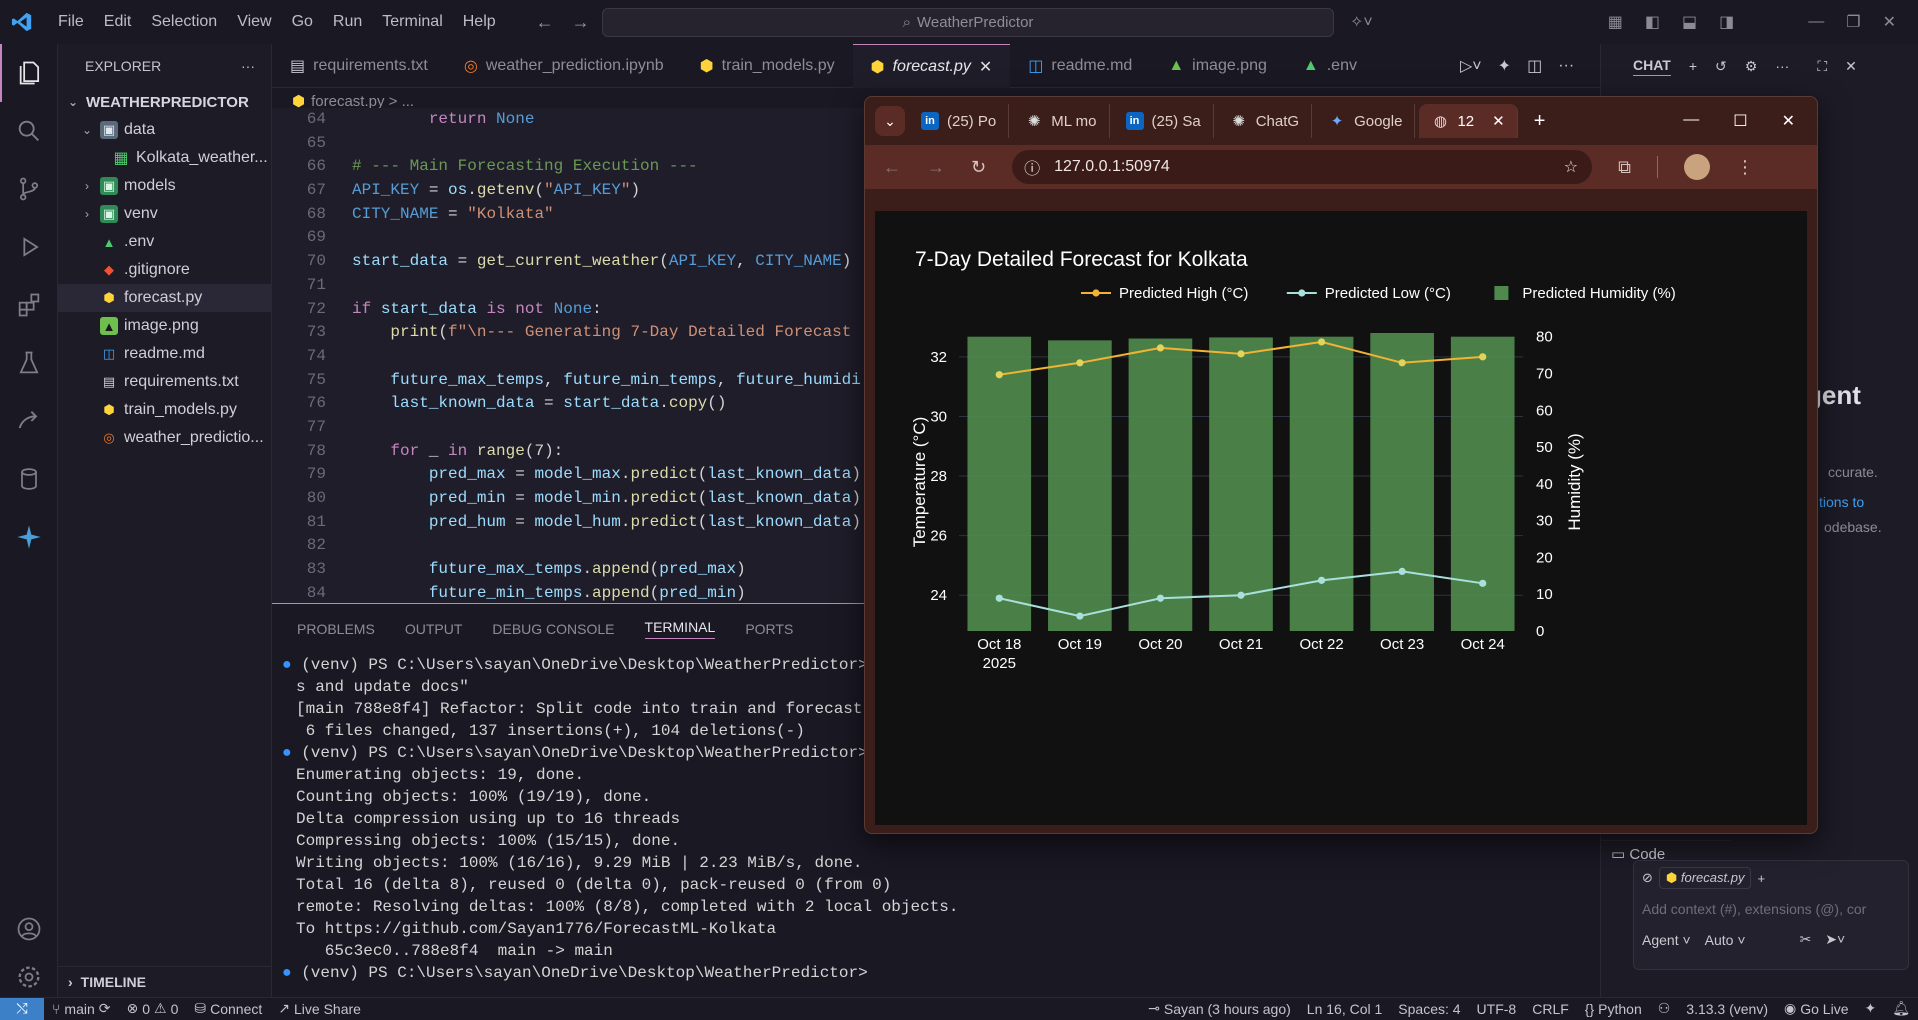  What do you see at coordinates (572, 167) in the screenshot?
I see `code-line: 66 # --- Main Forecasting Execution ---` at bounding box center [572, 167].